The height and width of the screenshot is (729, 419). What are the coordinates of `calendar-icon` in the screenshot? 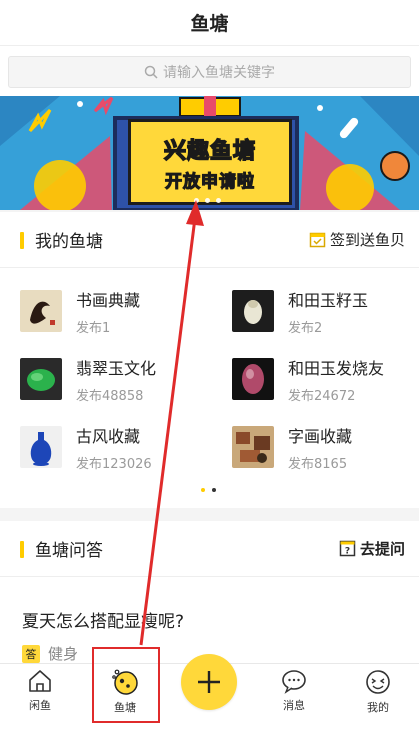 It's located at (317, 240).